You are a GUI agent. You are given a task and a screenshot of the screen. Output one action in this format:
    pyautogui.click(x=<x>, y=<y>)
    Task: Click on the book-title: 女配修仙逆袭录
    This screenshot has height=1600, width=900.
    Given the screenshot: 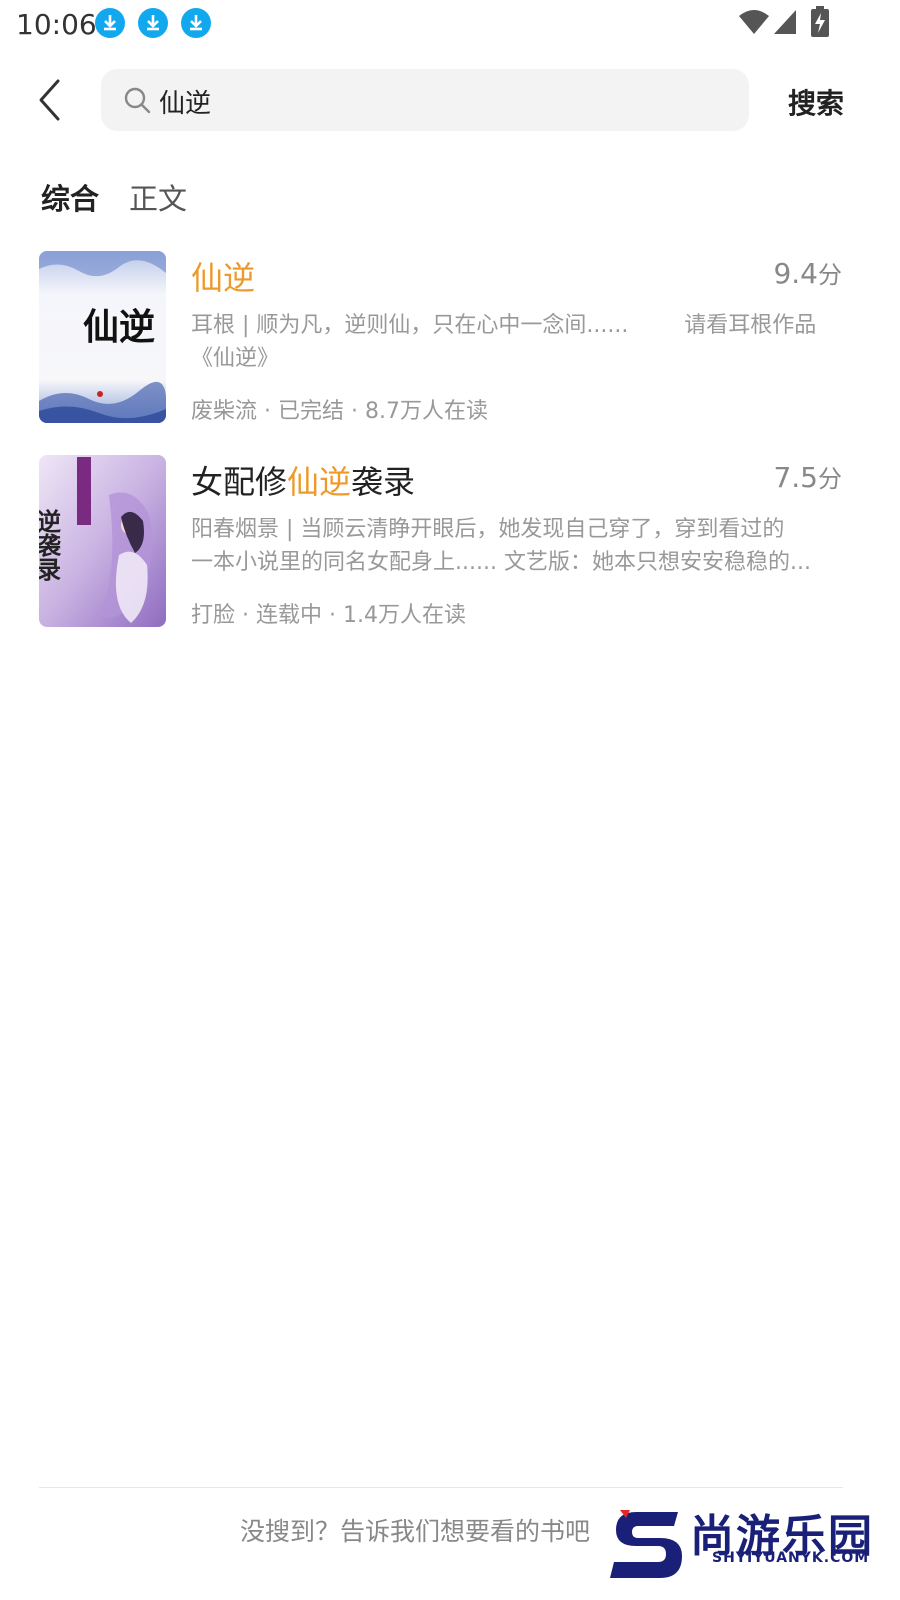 What is the action you would take?
    pyautogui.click(x=303, y=480)
    